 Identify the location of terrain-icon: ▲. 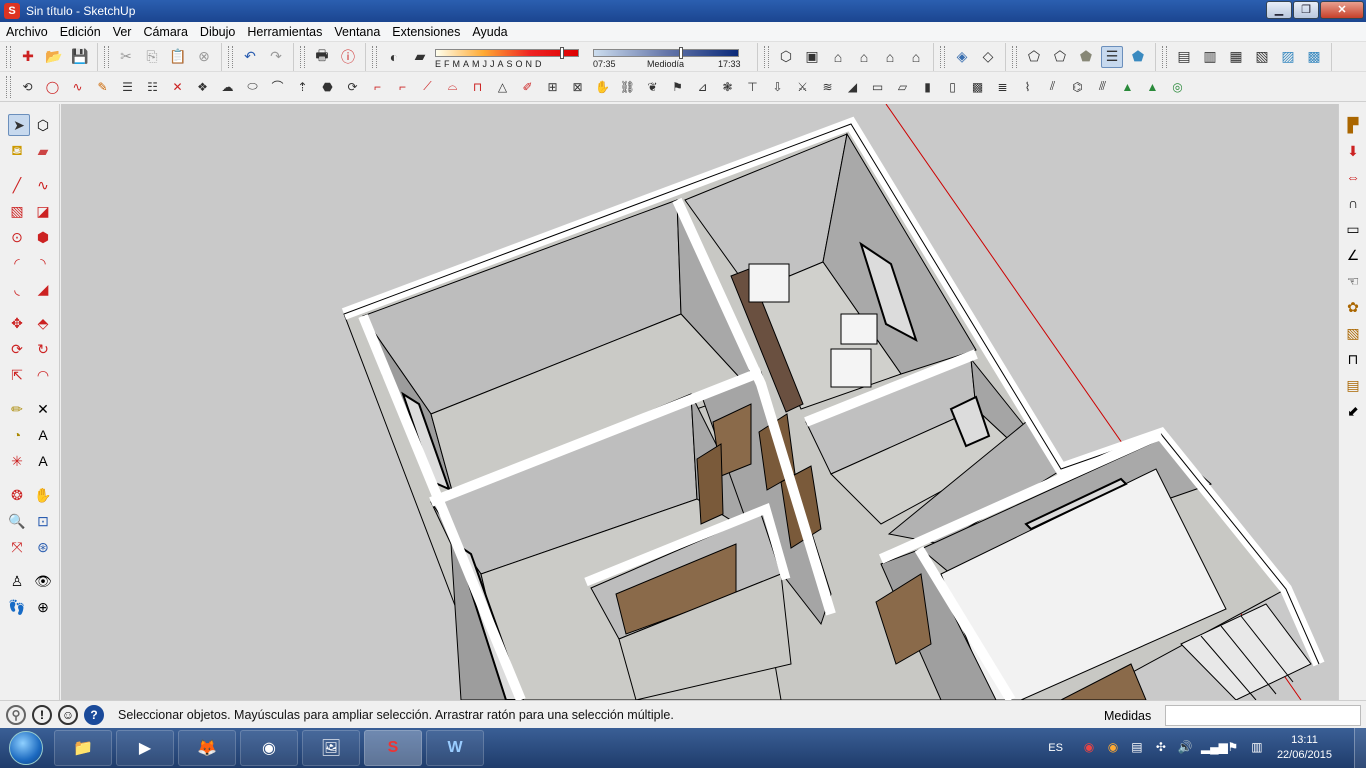
(1127, 87).